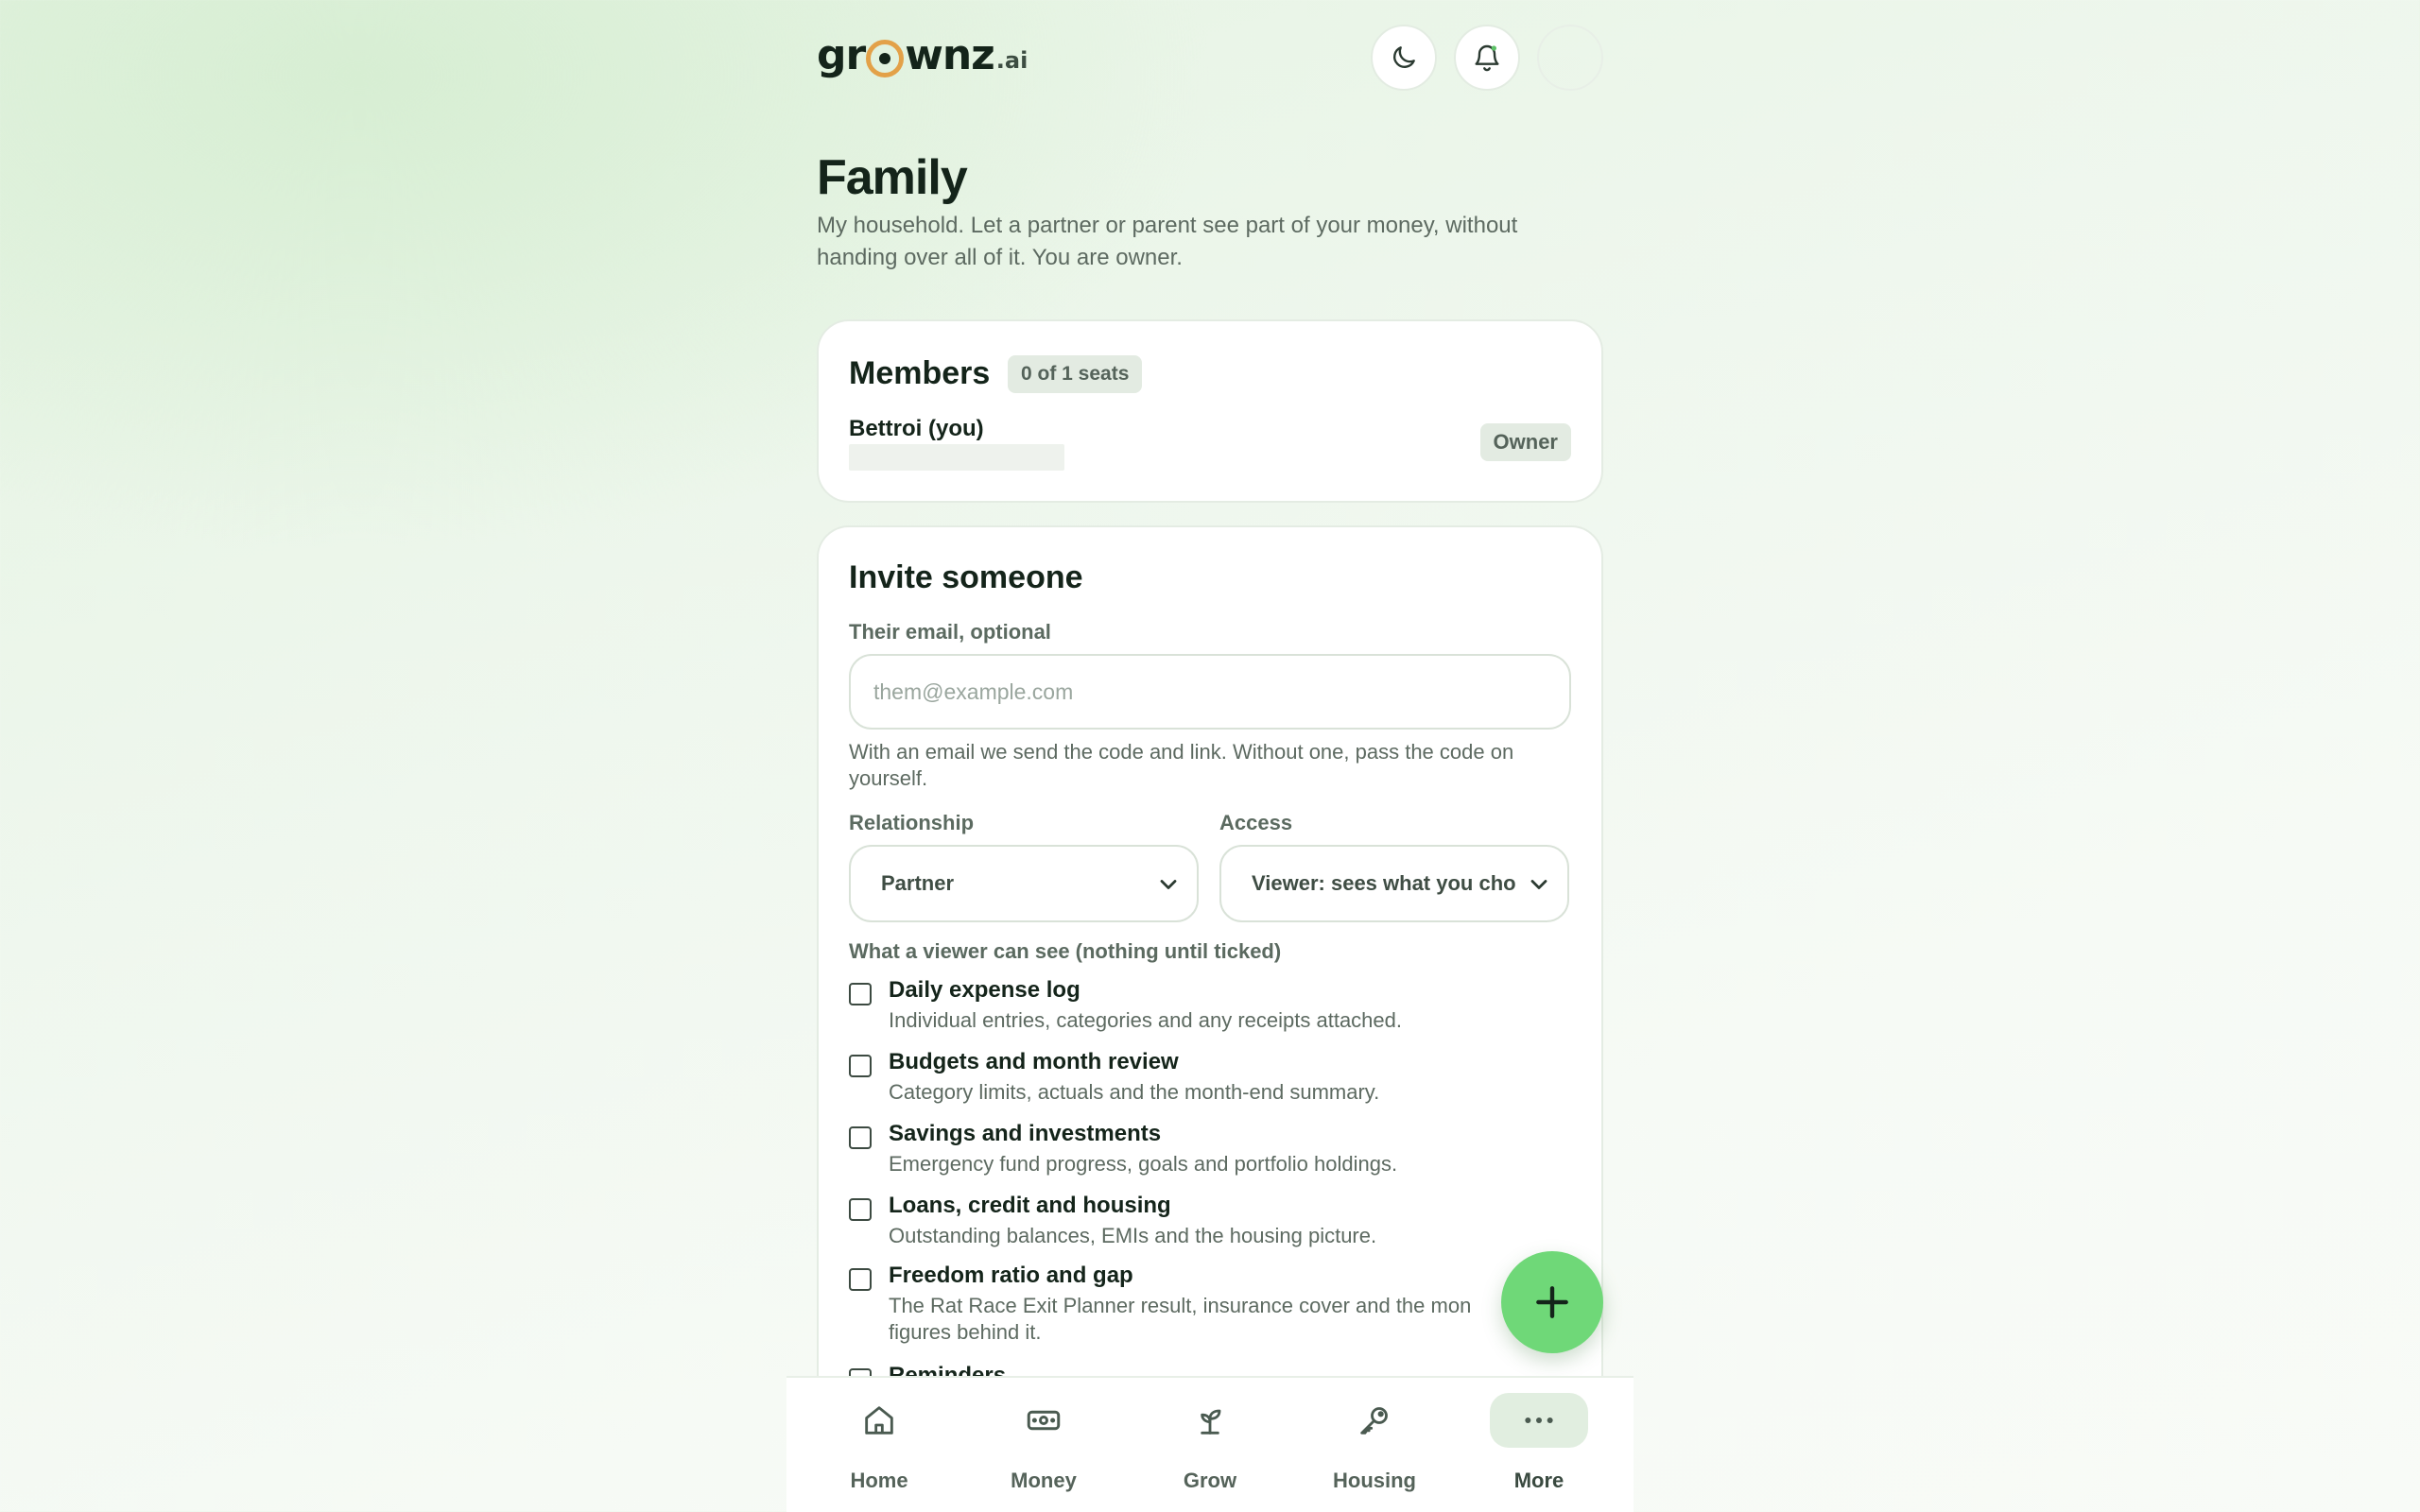 The width and height of the screenshot is (2420, 1512). Describe the element at coordinates (1525, 442) in the screenshot. I see `role-badge: Owner` at that location.